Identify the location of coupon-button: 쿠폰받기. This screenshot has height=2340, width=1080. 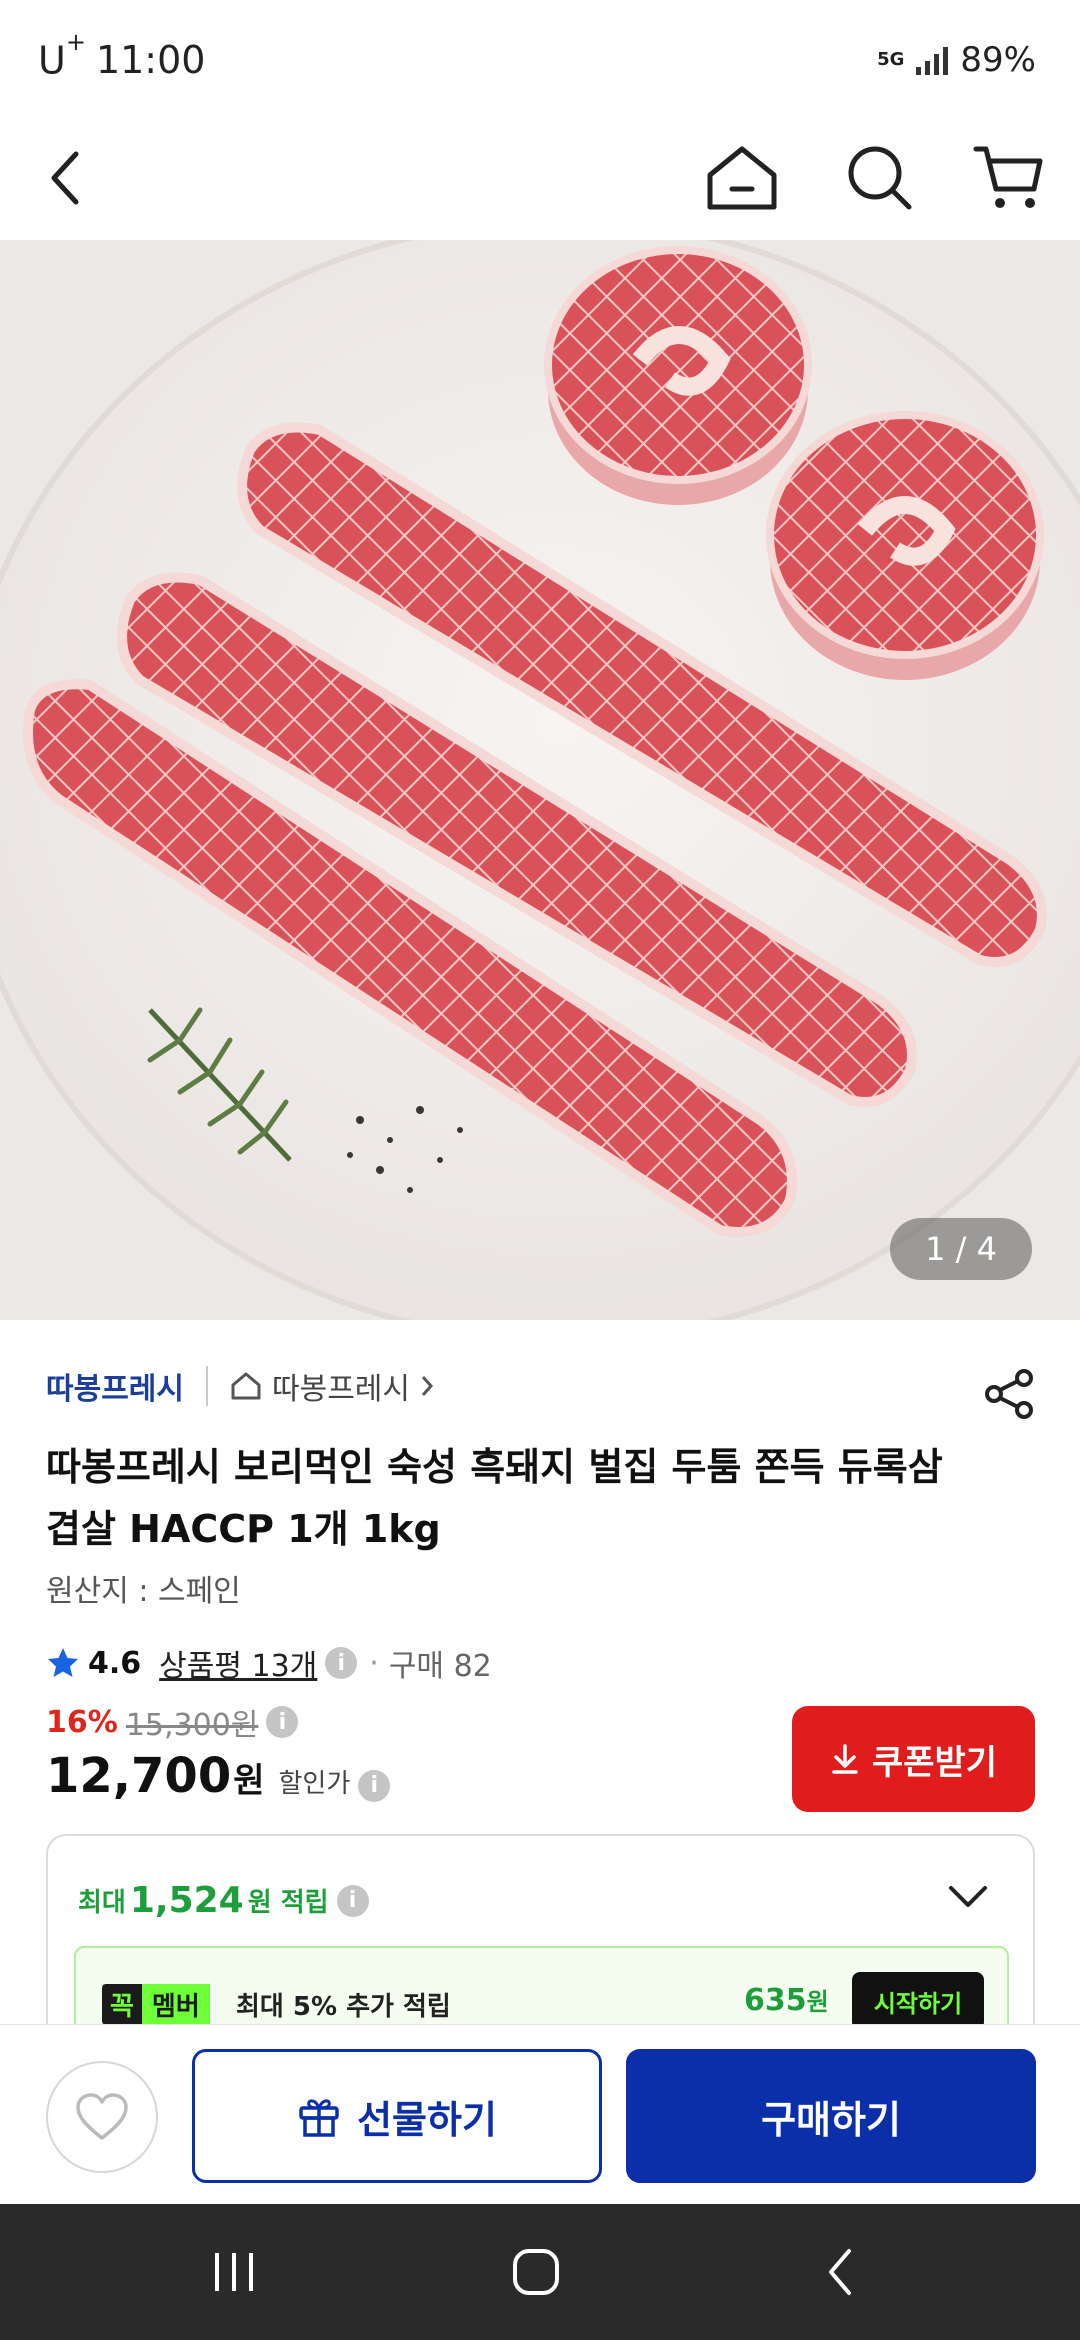
(913, 1759).